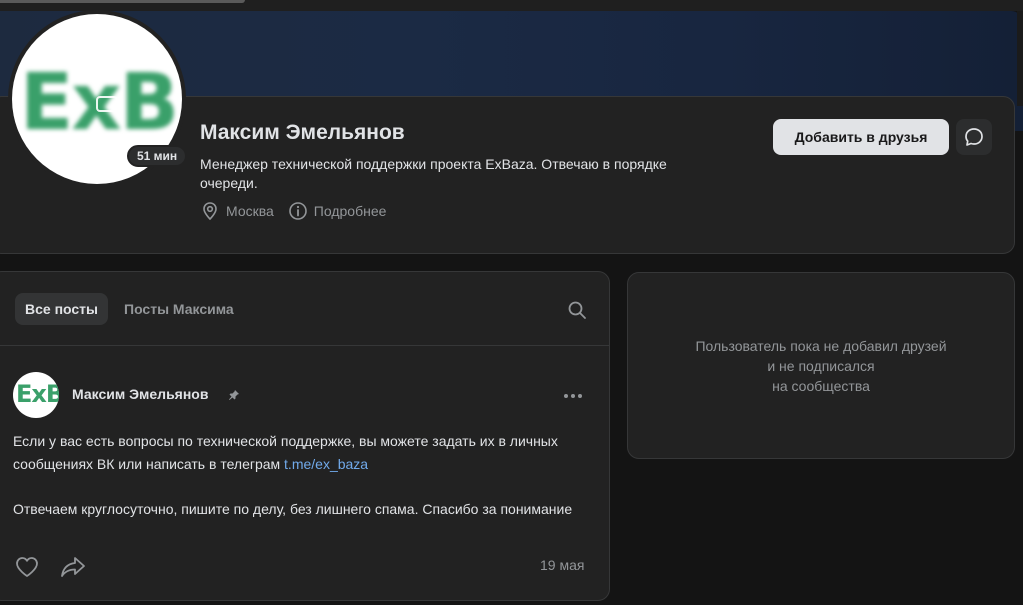 The width and height of the screenshot is (1023, 605). I want to click on camera-icon, so click(107, 104).